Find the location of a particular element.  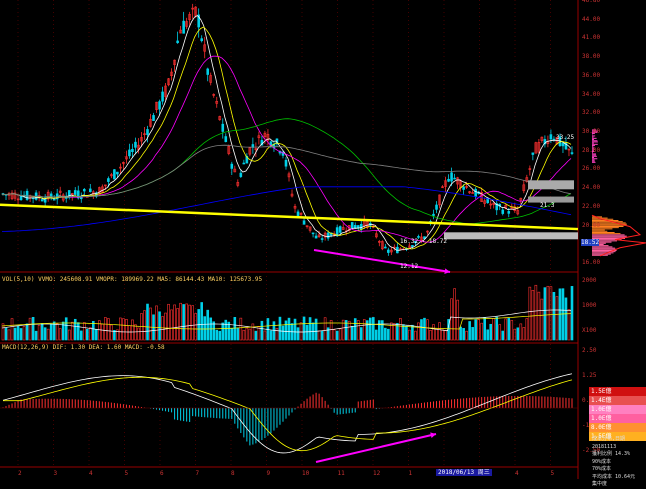

price-label-box: 16.32 - 18.72 is located at coordinates (423, 241).